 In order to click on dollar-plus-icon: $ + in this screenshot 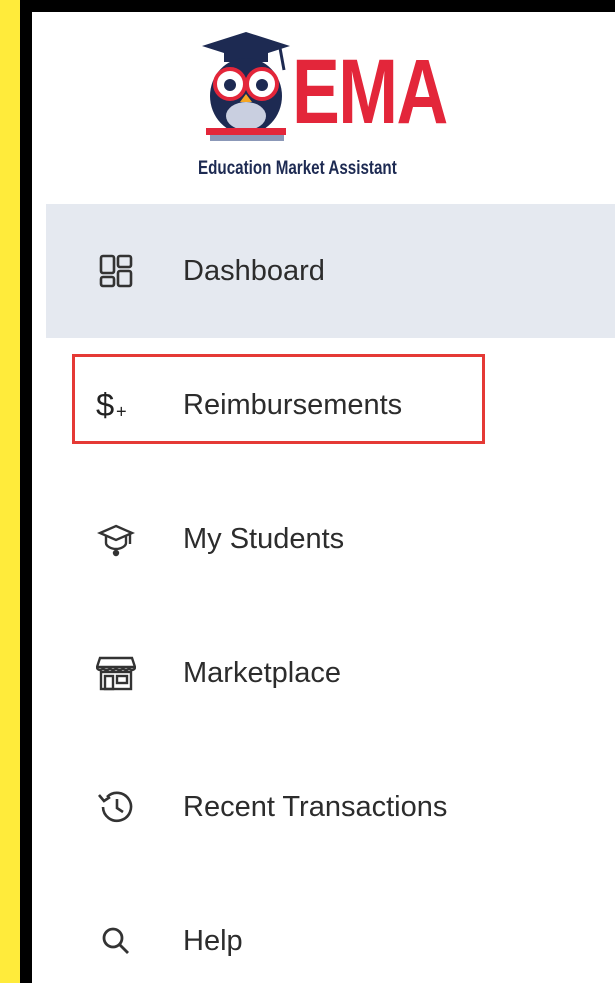, I will do `click(116, 405)`.